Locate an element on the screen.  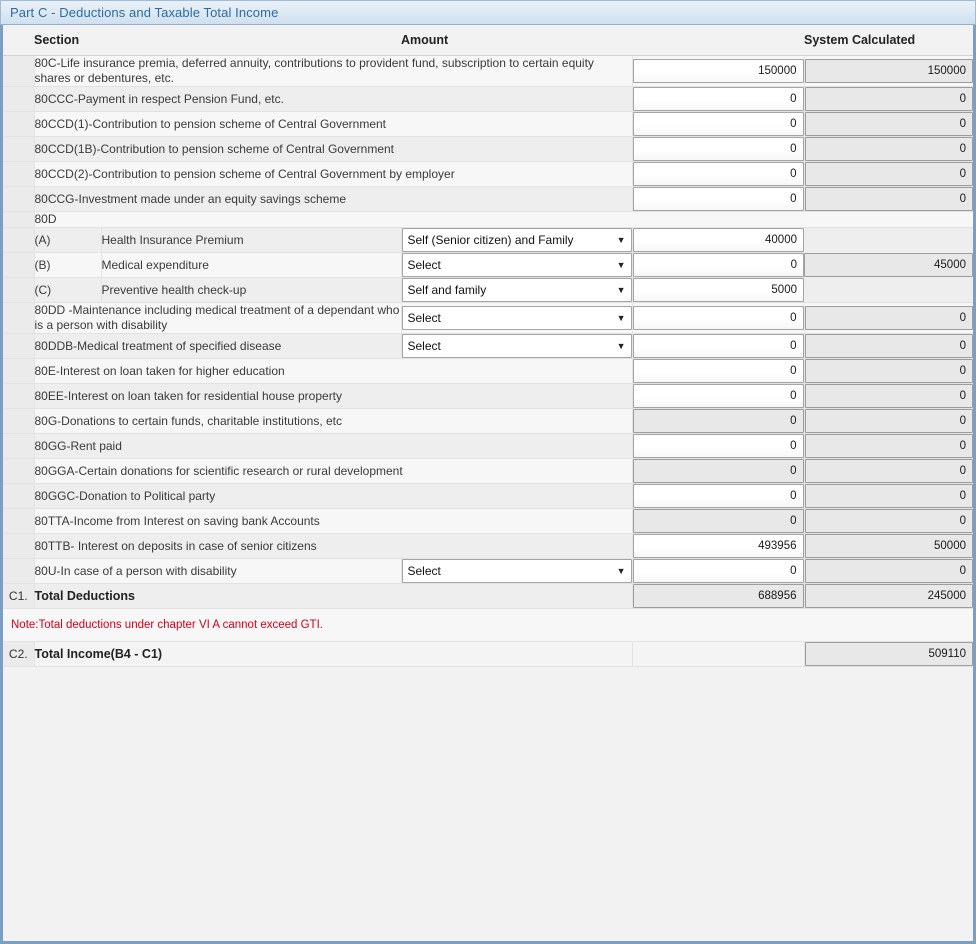
relation-select: Select ▼ is located at coordinates (516, 265).